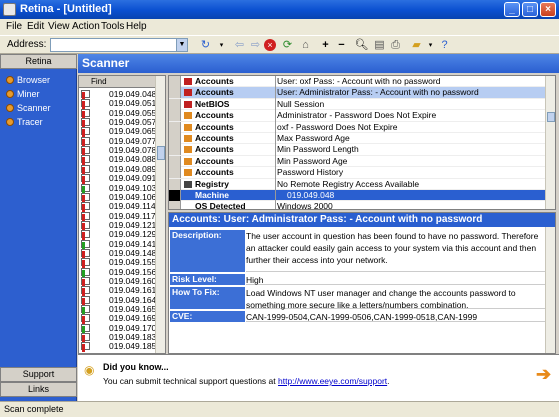  I want to click on result-row: Accounts Max Password Age, so click(357, 139).